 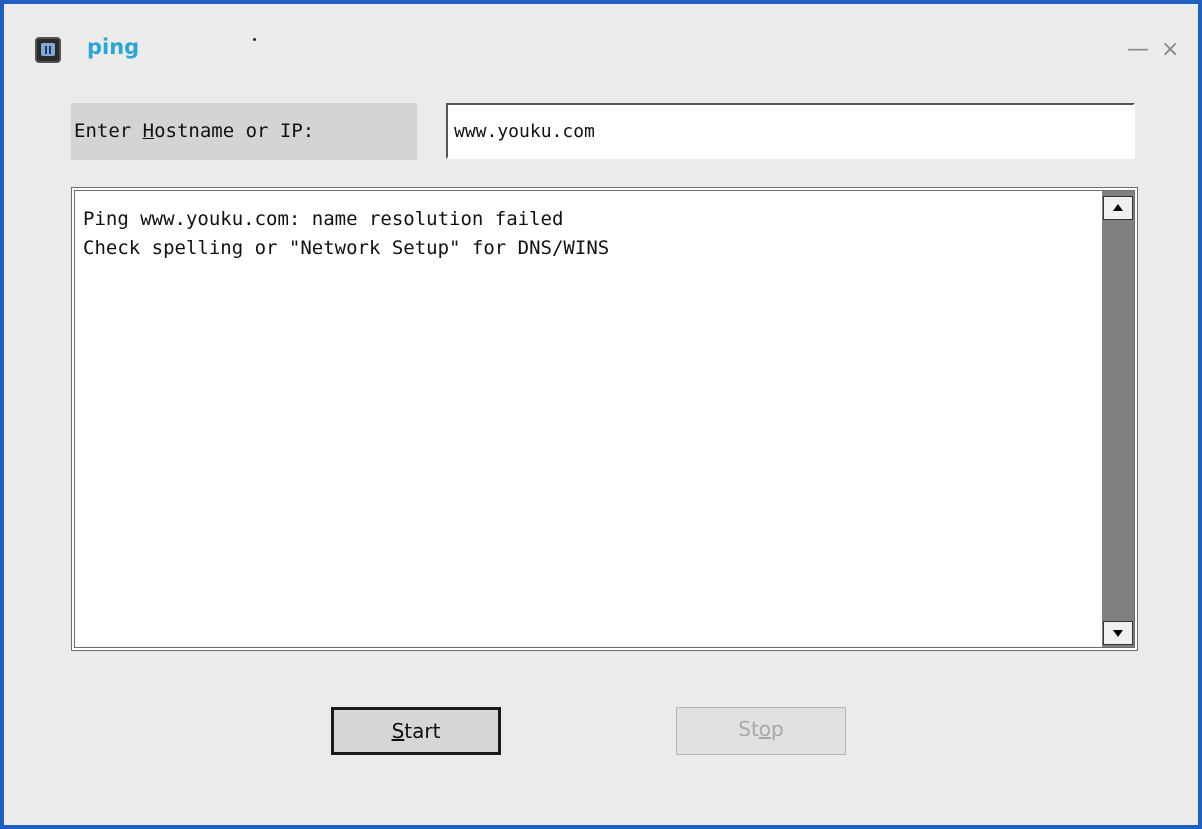 I want to click on scroll-up-arrow-icon, so click(x=1118, y=207).